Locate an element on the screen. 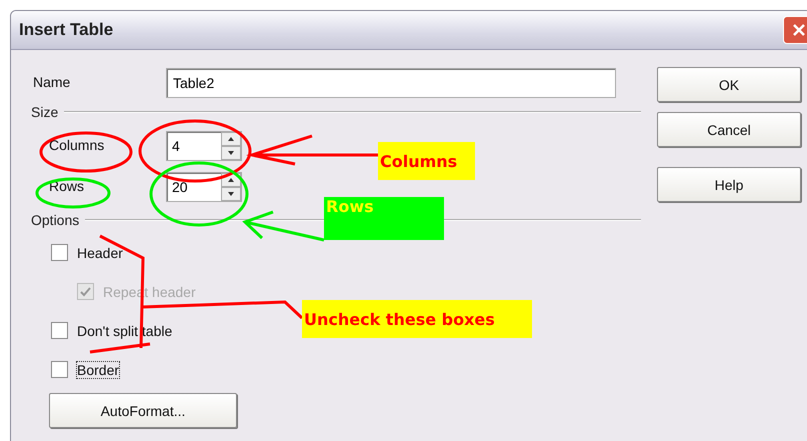 This screenshot has width=807, height=441. annotation-label: Uncheck these boxes is located at coordinates (417, 319).